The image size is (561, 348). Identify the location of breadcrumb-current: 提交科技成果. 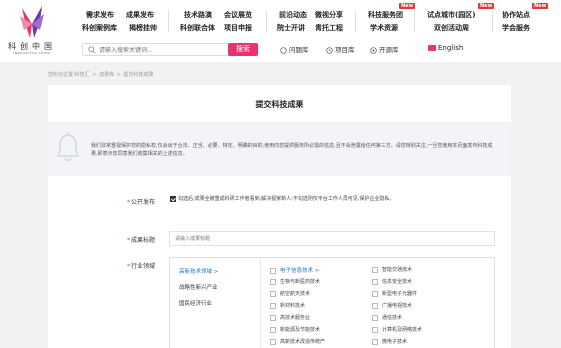
(138, 75).